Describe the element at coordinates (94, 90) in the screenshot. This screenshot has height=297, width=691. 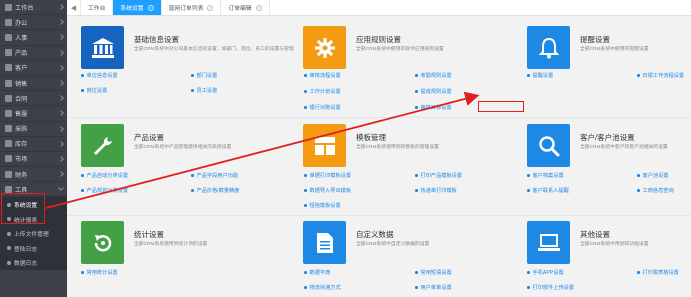
I see `link-position: 岗位设置` at that location.